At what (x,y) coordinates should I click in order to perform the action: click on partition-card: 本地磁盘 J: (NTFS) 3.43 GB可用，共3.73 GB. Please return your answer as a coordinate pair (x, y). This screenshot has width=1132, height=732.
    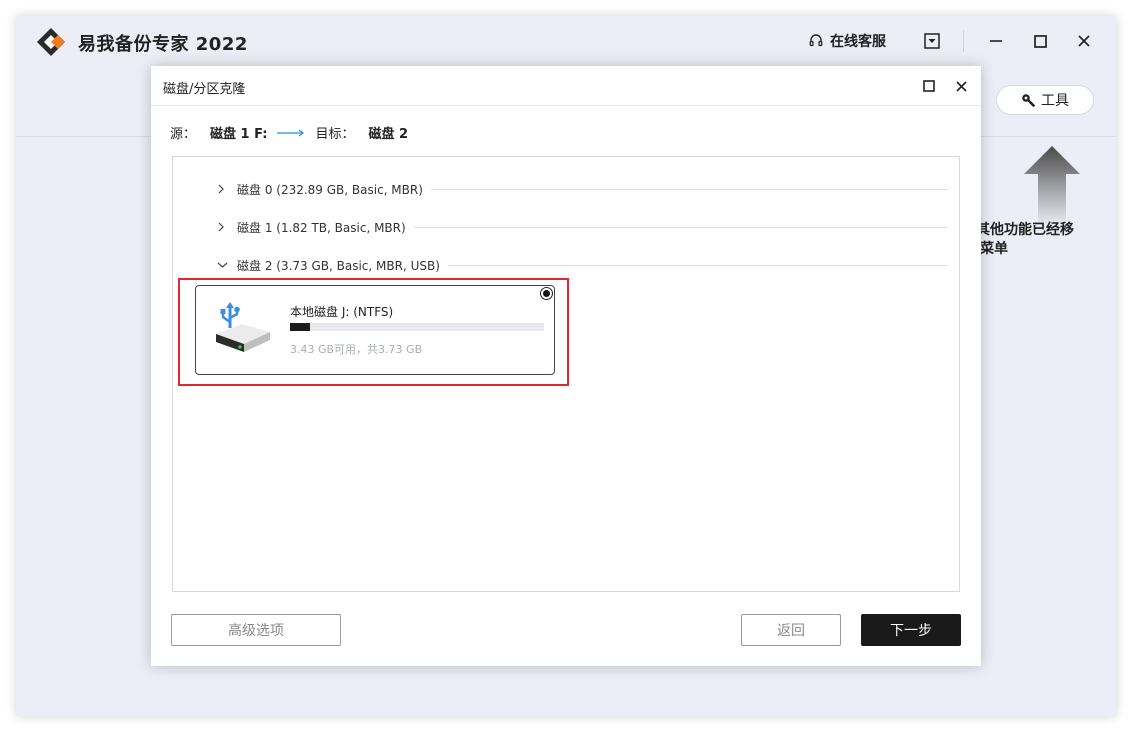
    Looking at the image, I should click on (375, 330).